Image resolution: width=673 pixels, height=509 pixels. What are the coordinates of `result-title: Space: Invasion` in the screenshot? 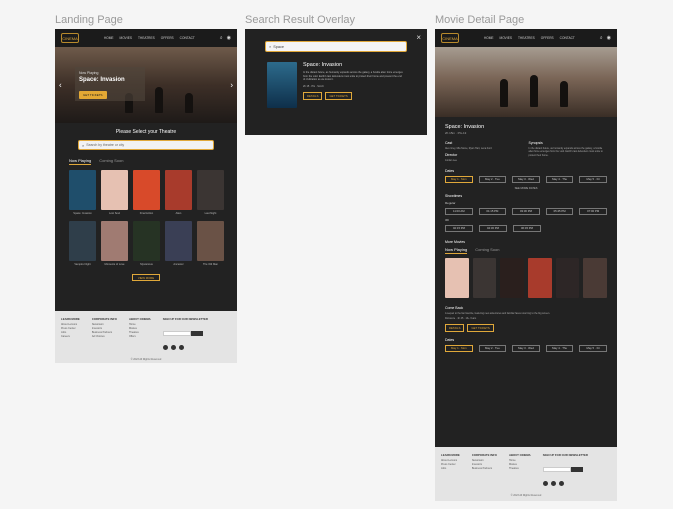 It's located at (323, 65).